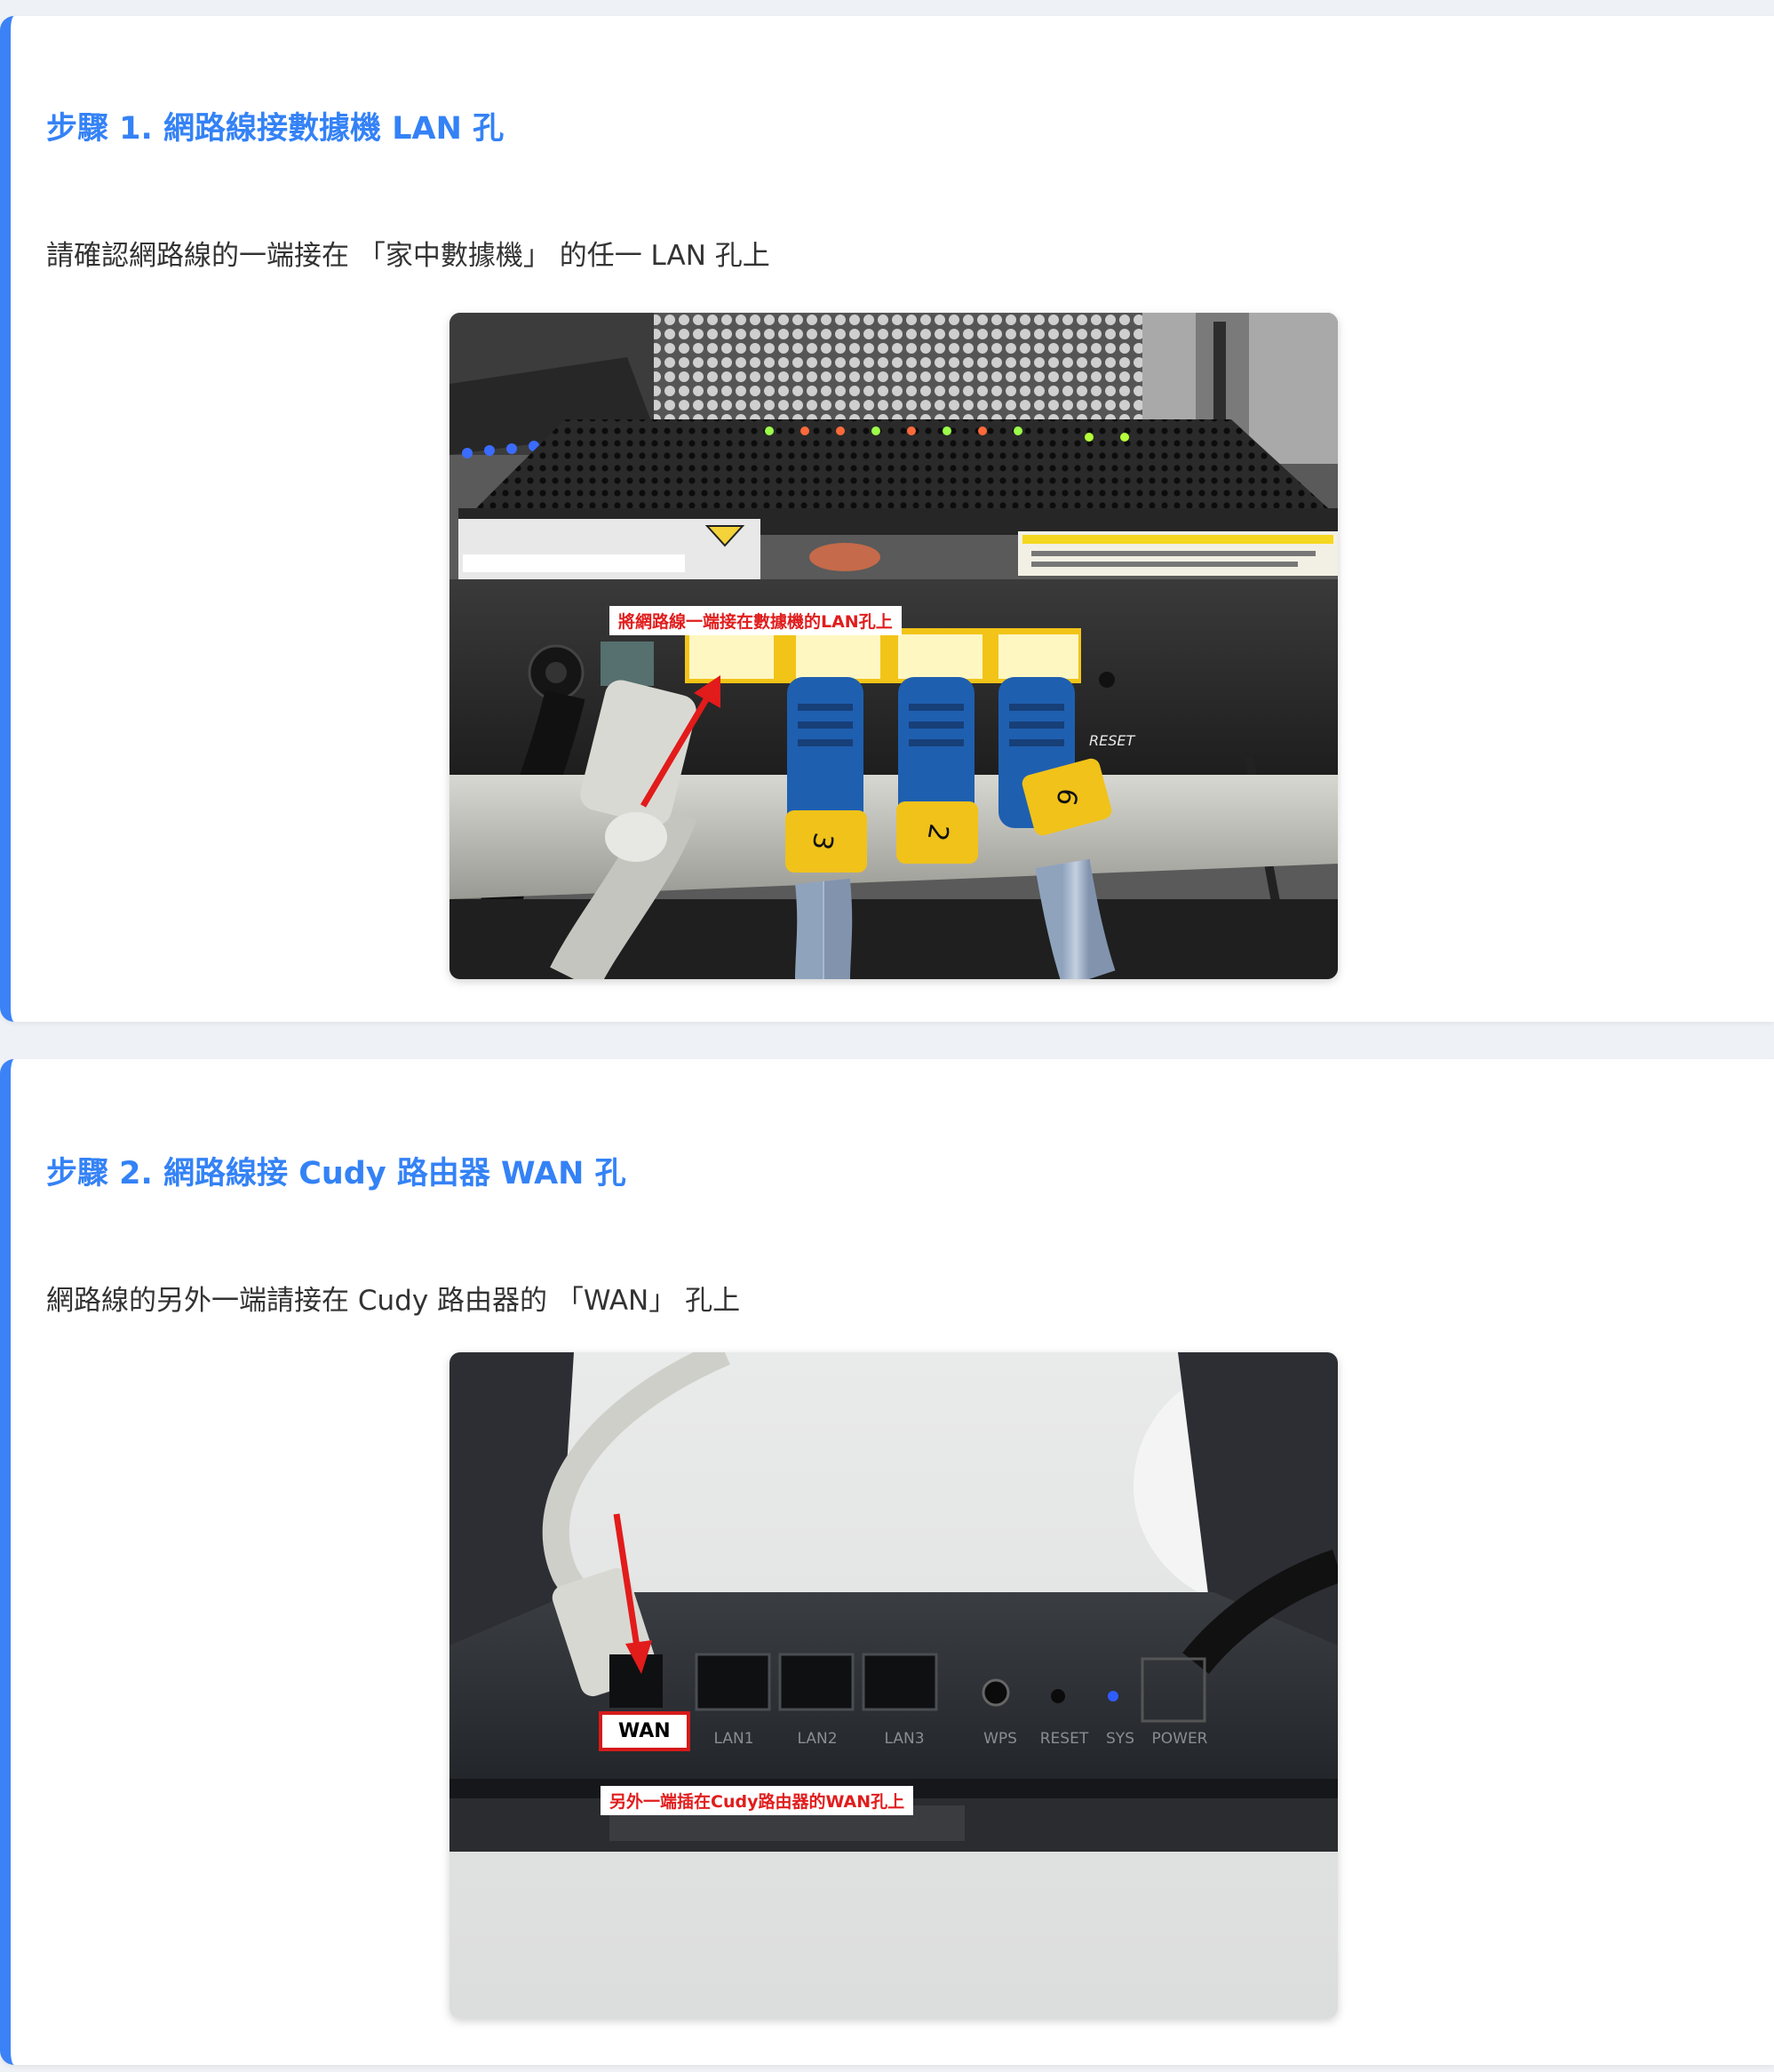 The image size is (1774, 2072). What do you see at coordinates (817, 1739) in the screenshot?
I see `port-label-lan2: LAN2` at bounding box center [817, 1739].